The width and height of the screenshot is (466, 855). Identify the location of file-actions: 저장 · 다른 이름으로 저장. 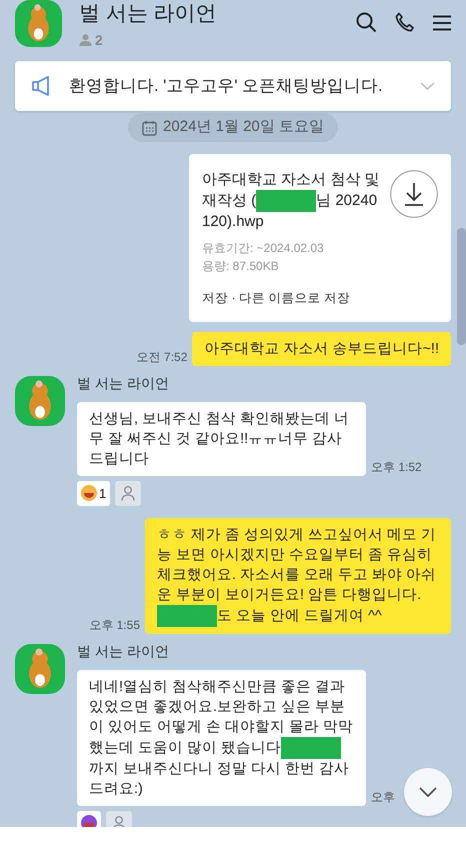
(292, 298).